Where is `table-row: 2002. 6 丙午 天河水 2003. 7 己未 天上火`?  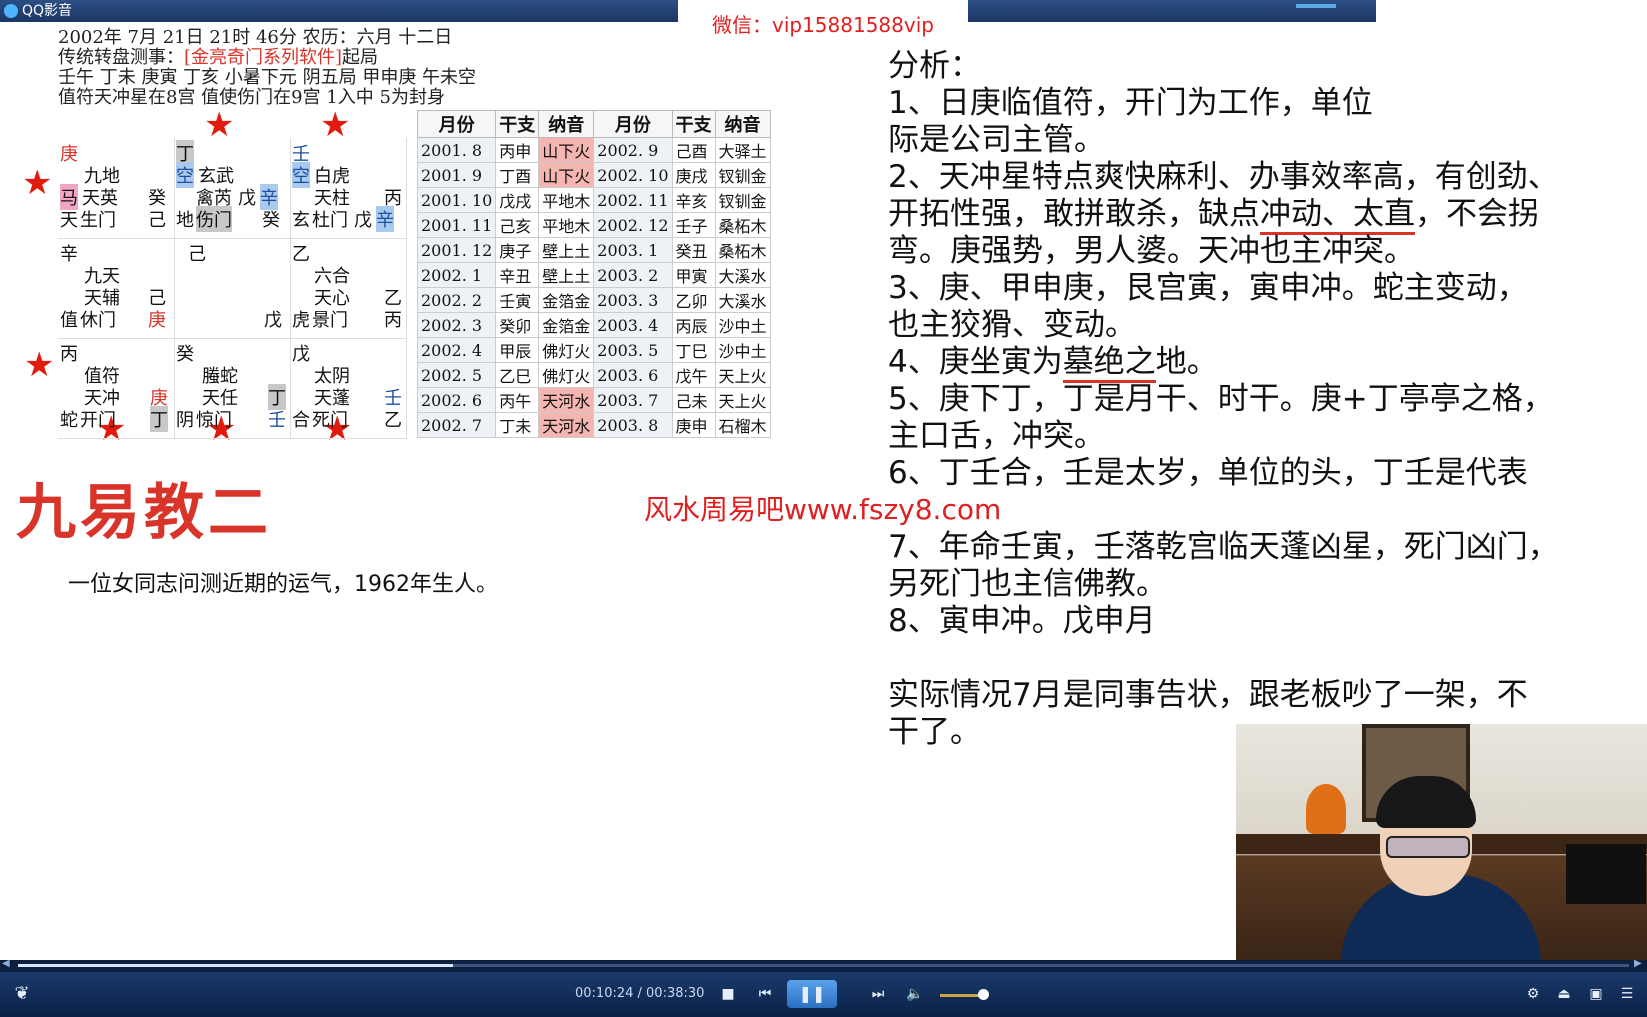
table-row: 2002. 6 丙午 天河水 2003. 7 己未 天上火 is located at coordinates (593, 400).